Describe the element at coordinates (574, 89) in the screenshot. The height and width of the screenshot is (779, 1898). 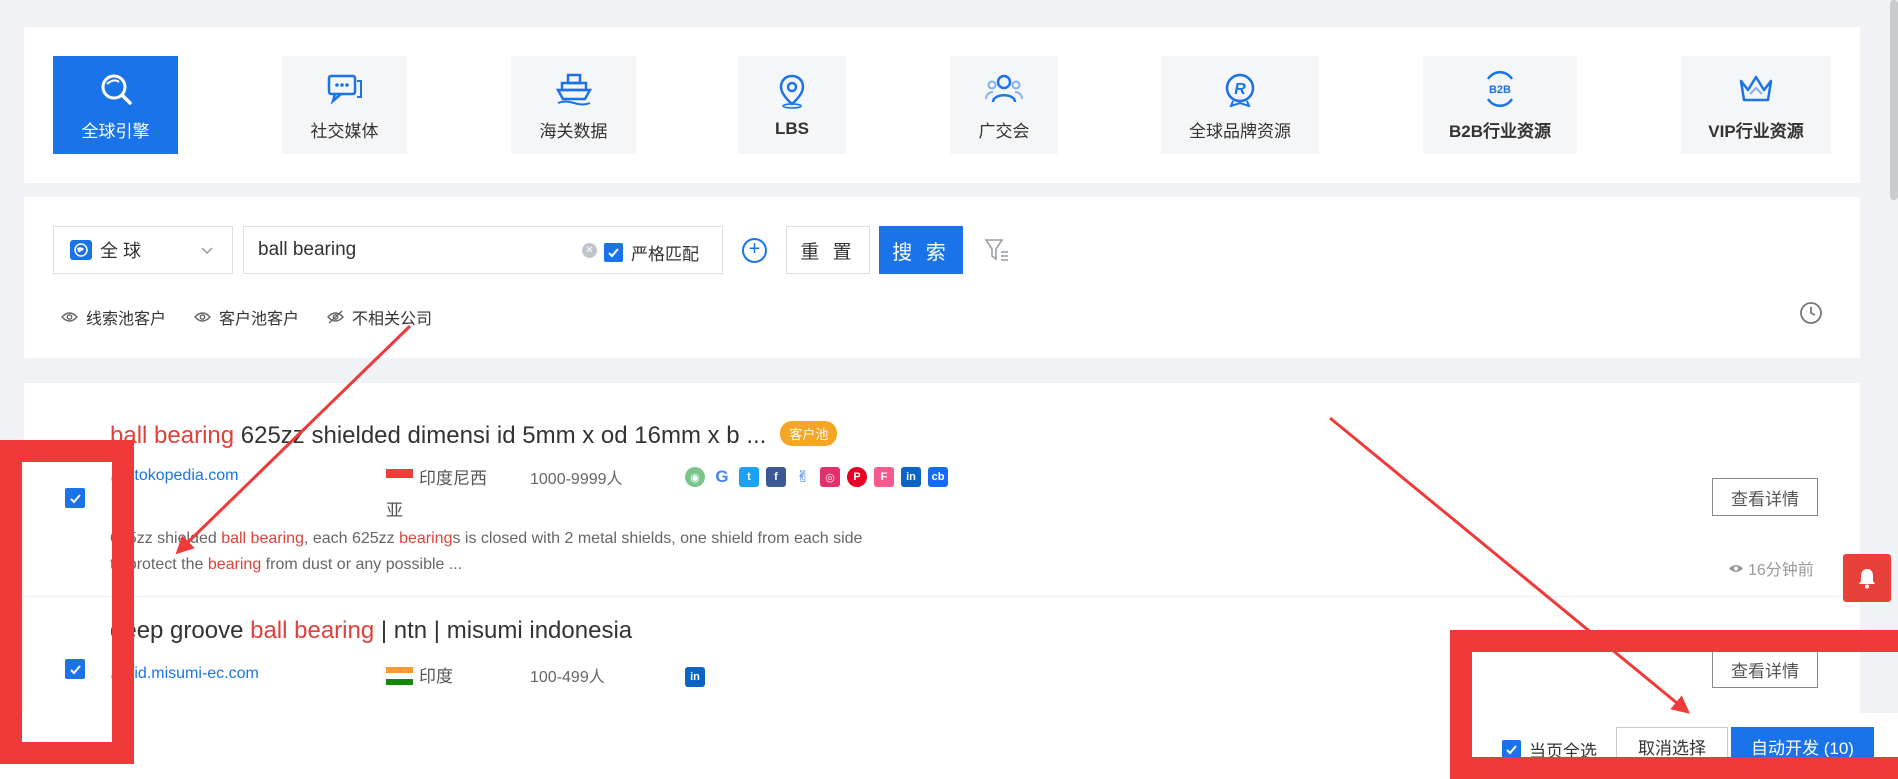
I see `ship-icon` at that location.